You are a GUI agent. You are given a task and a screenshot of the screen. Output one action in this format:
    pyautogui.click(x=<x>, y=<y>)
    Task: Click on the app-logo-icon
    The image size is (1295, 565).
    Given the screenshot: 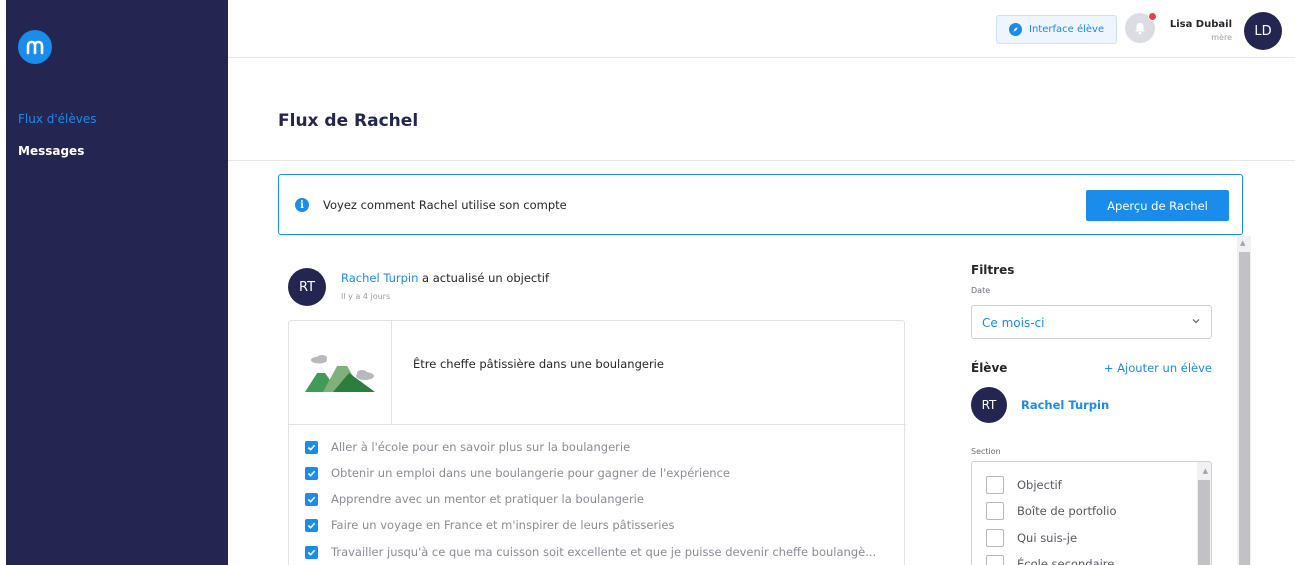 What is the action you would take?
    pyautogui.click(x=35, y=47)
    